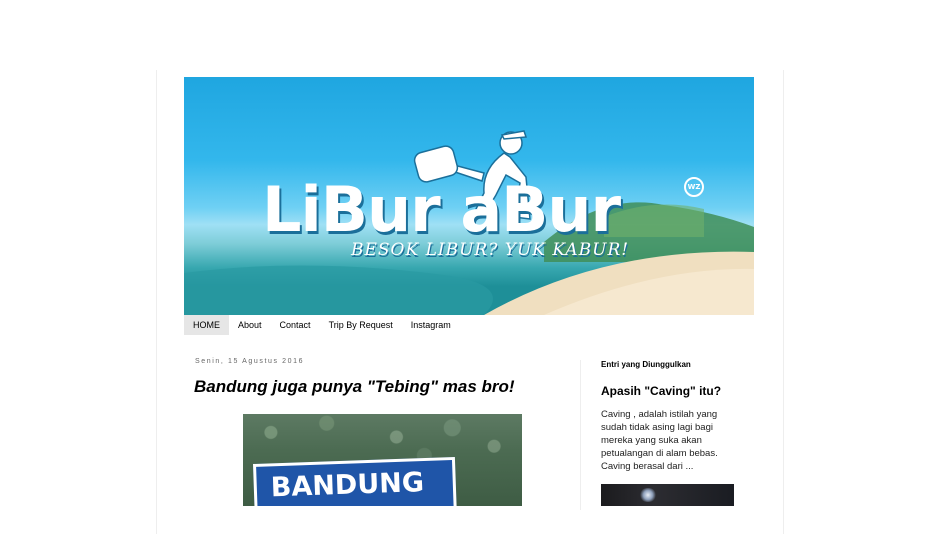 The image size is (950, 534). What do you see at coordinates (250, 325) in the screenshot?
I see `tab-about: About` at bounding box center [250, 325].